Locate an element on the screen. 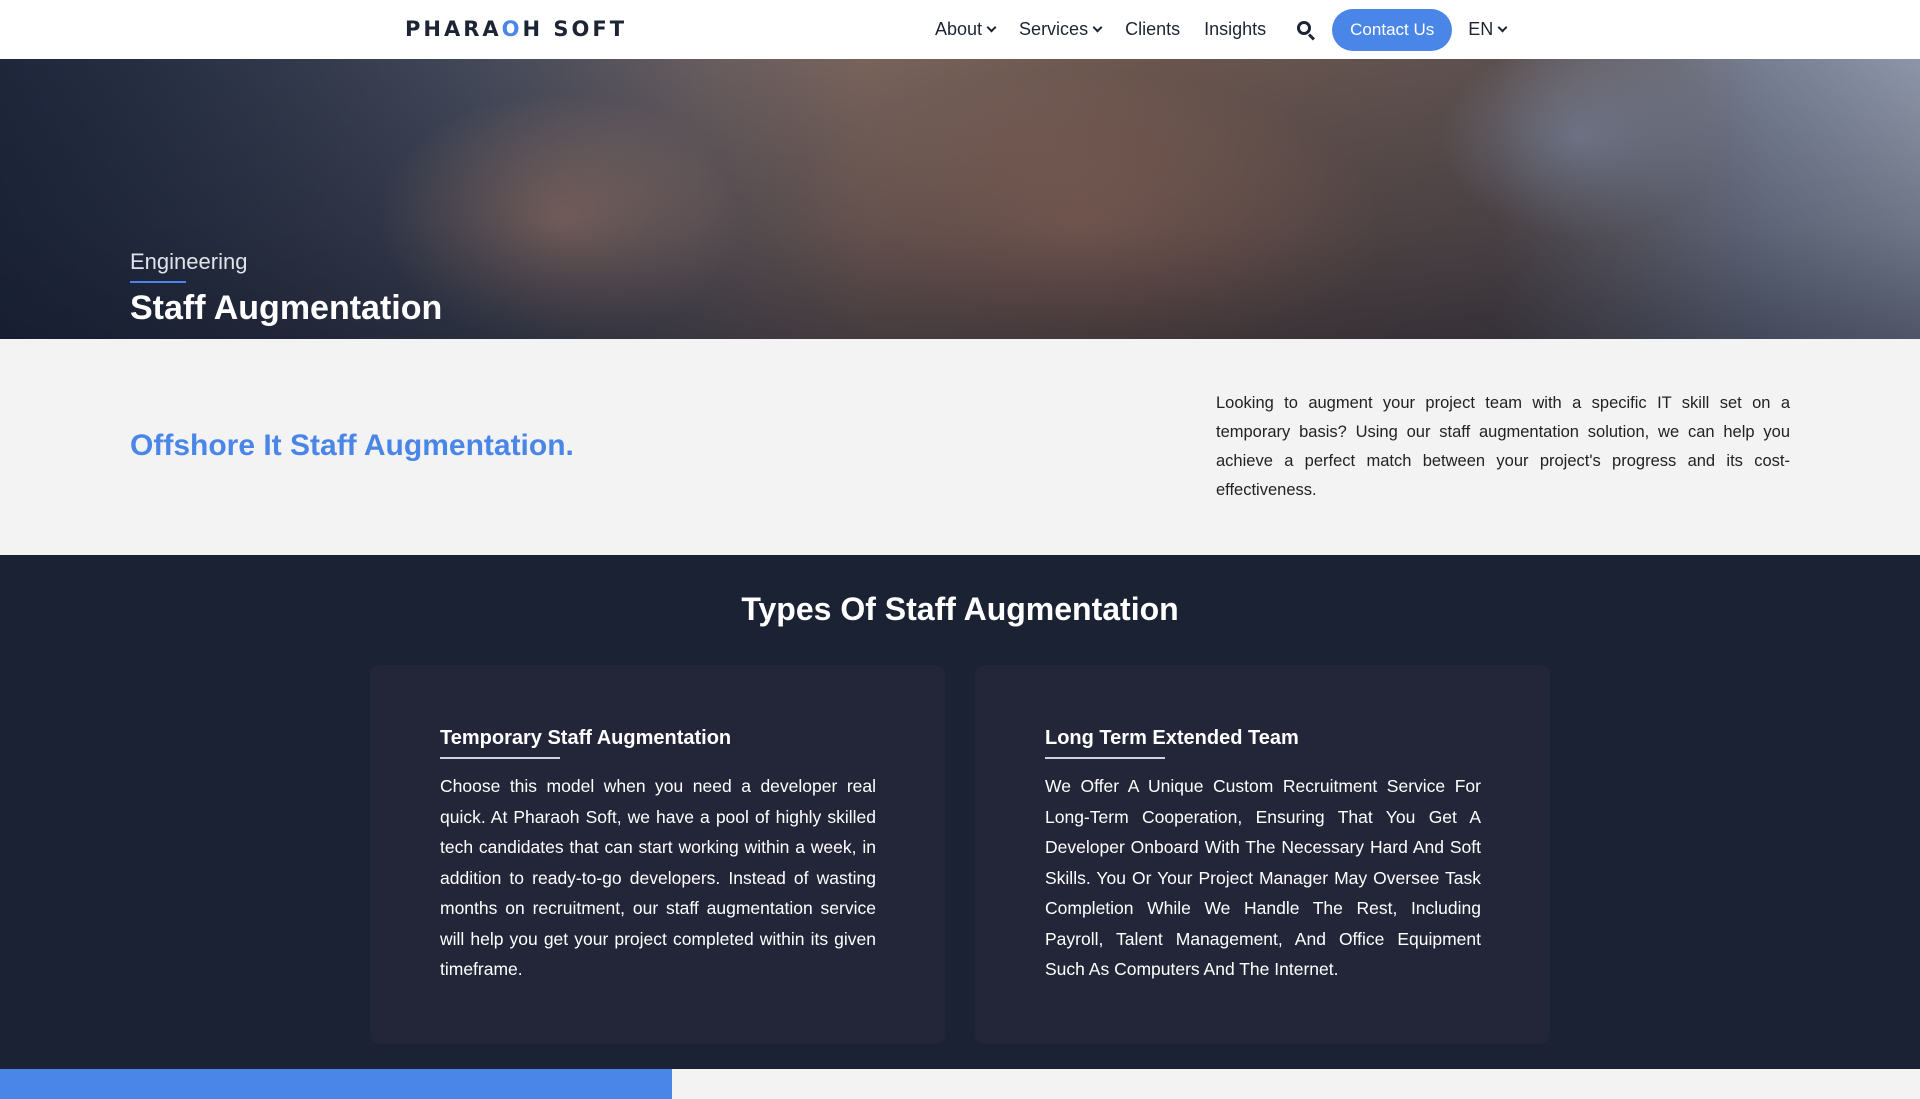 Image resolution: width=1920 pixels, height=1099 pixels. language-label: EN is located at coordinates (1481, 29).